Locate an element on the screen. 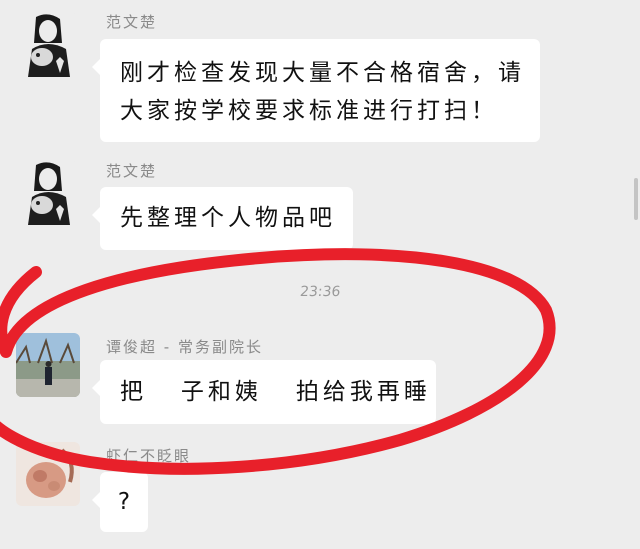 This screenshot has width=640, height=549. timestamp: 23:36 is located at coordinates (320, 292).